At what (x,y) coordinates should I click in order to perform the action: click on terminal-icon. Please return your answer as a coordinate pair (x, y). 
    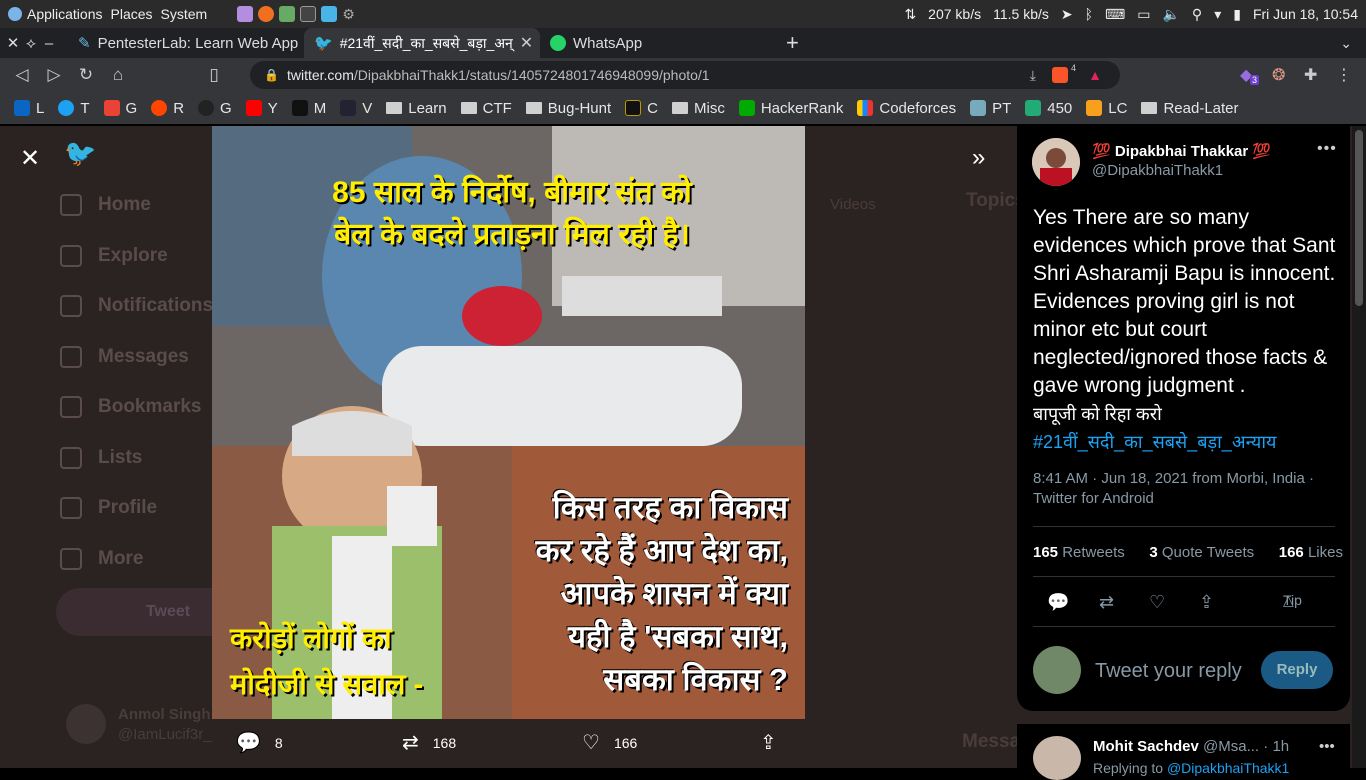
    Looking at the image, I should click on (308, 14).